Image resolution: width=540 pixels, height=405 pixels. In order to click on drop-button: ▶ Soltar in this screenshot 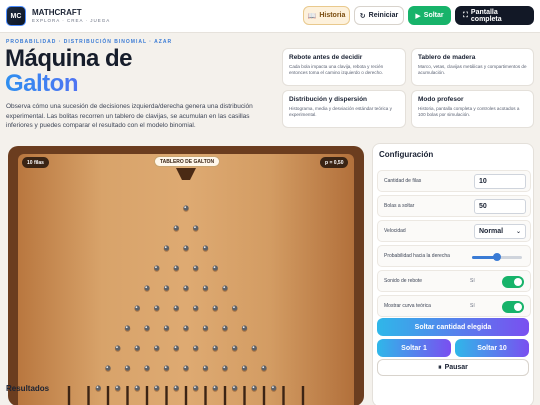, I will do `click(429, 15)`.